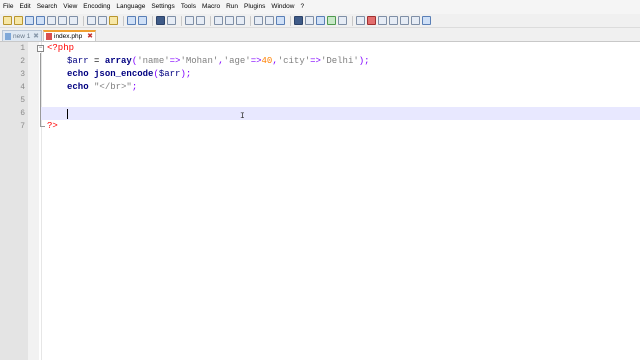 This screenshot has height=360, width=640. I want to click on menu-macro: Macro, so click(211, 7).